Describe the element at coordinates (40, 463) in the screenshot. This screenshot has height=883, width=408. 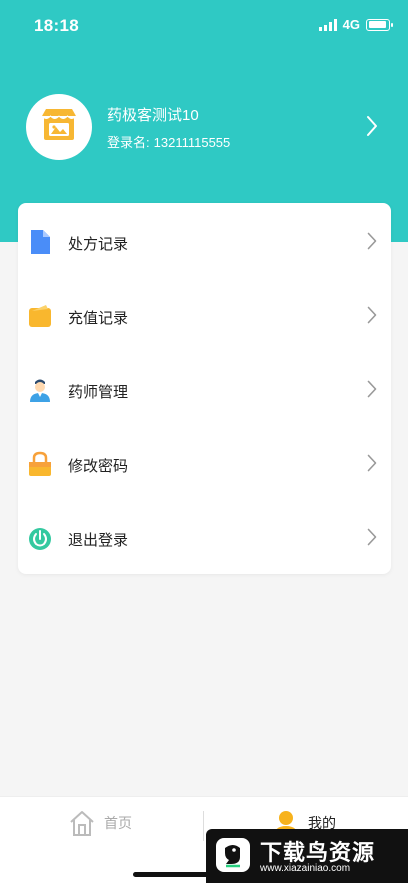
I see `lock-icon` at that location.